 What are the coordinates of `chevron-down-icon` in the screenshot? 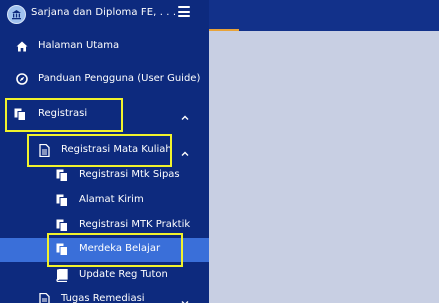 It's located at (185, 298).